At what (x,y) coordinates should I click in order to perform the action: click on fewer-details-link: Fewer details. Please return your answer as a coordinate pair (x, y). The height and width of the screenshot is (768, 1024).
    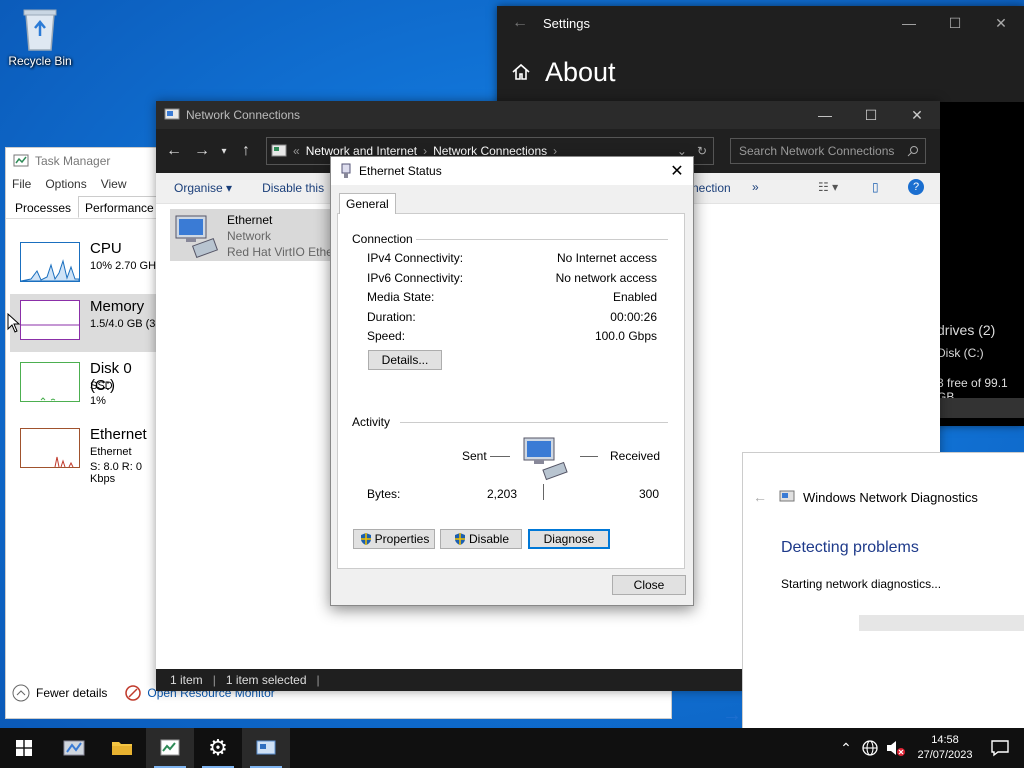
    Looking at the image, I should click on (71, 693).